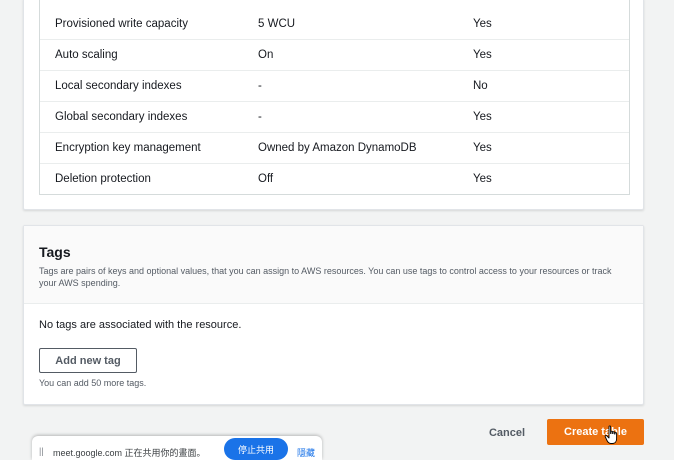 The width and height of the screenshot is (674, 460). Describe the element at coordinates (334, 55) in the screenshot. I see `table-row: Auto scaling On Yes` at that location.